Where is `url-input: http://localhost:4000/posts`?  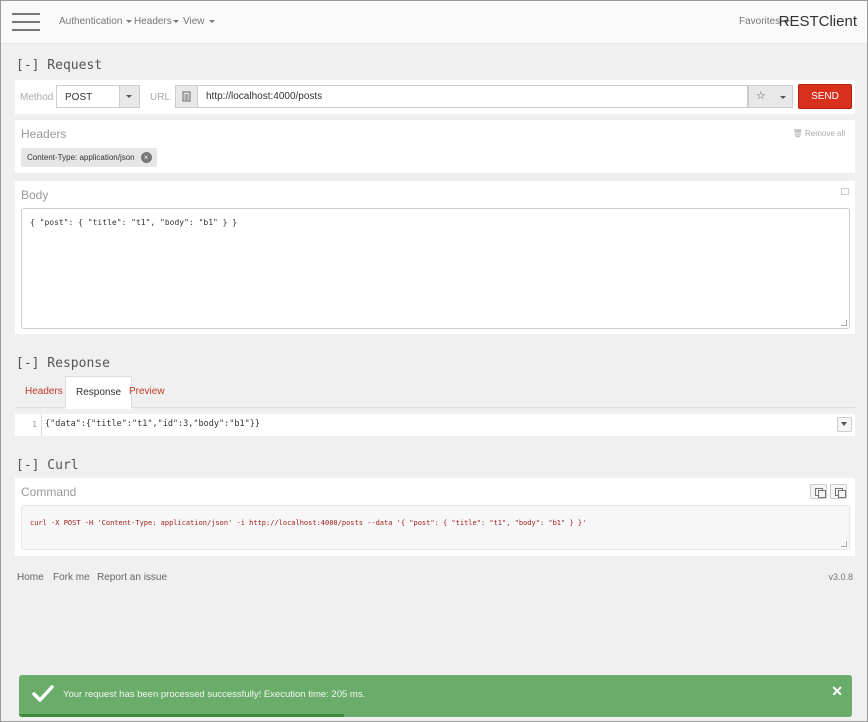 url-input: http://localhost:4000/posts is located at coordinates (472, 96).